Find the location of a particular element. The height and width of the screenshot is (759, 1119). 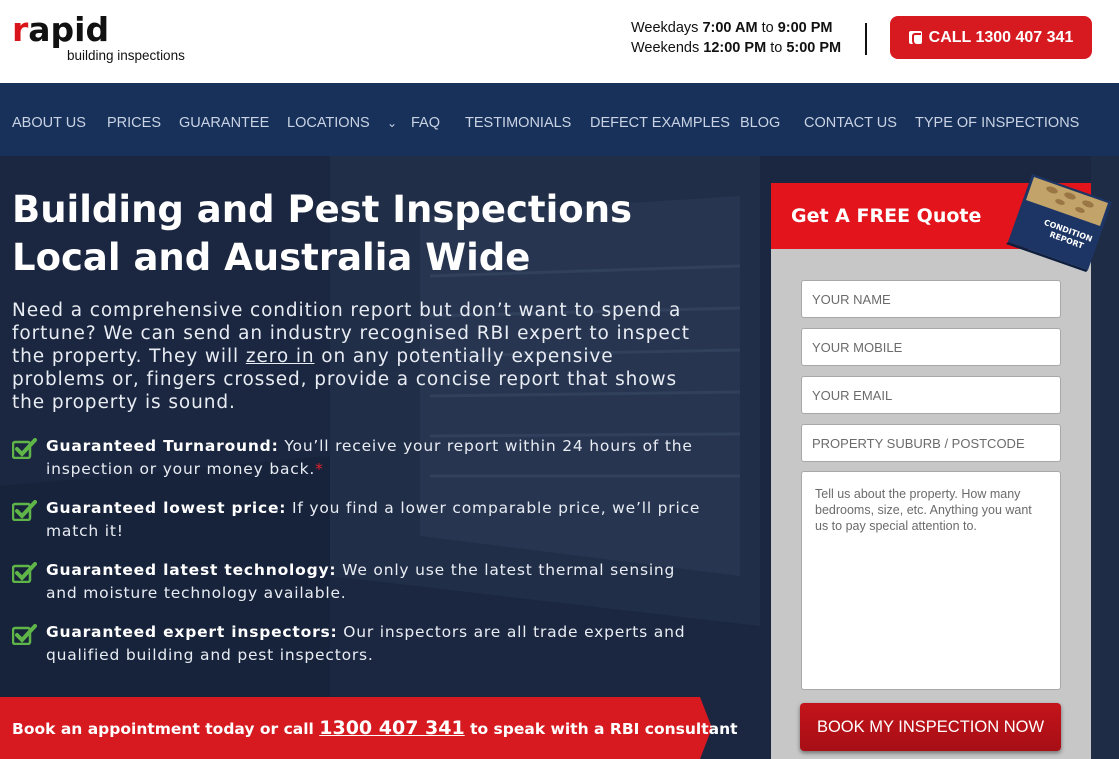

call-button: CALL 1300 407 341 is located at coordinates (991, 37).